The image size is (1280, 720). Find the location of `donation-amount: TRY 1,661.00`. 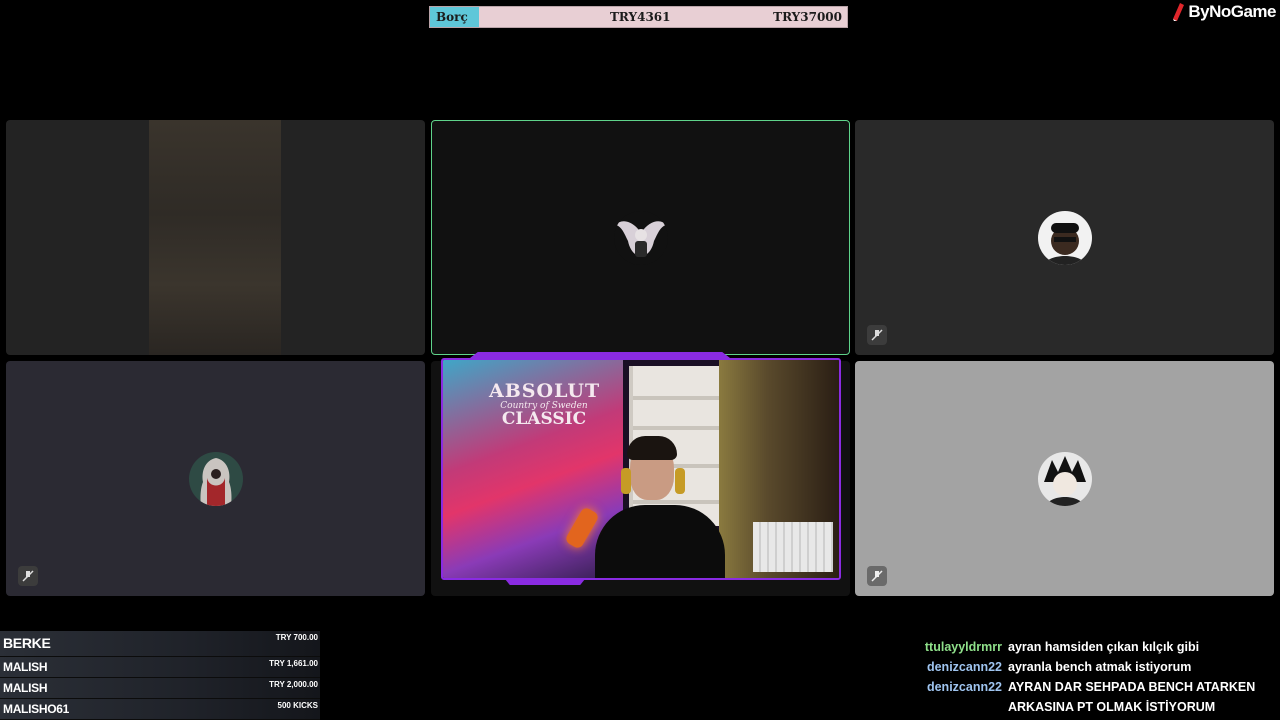

donation-amount: TRY 1,661.00 is located at coordinates (293, 663).